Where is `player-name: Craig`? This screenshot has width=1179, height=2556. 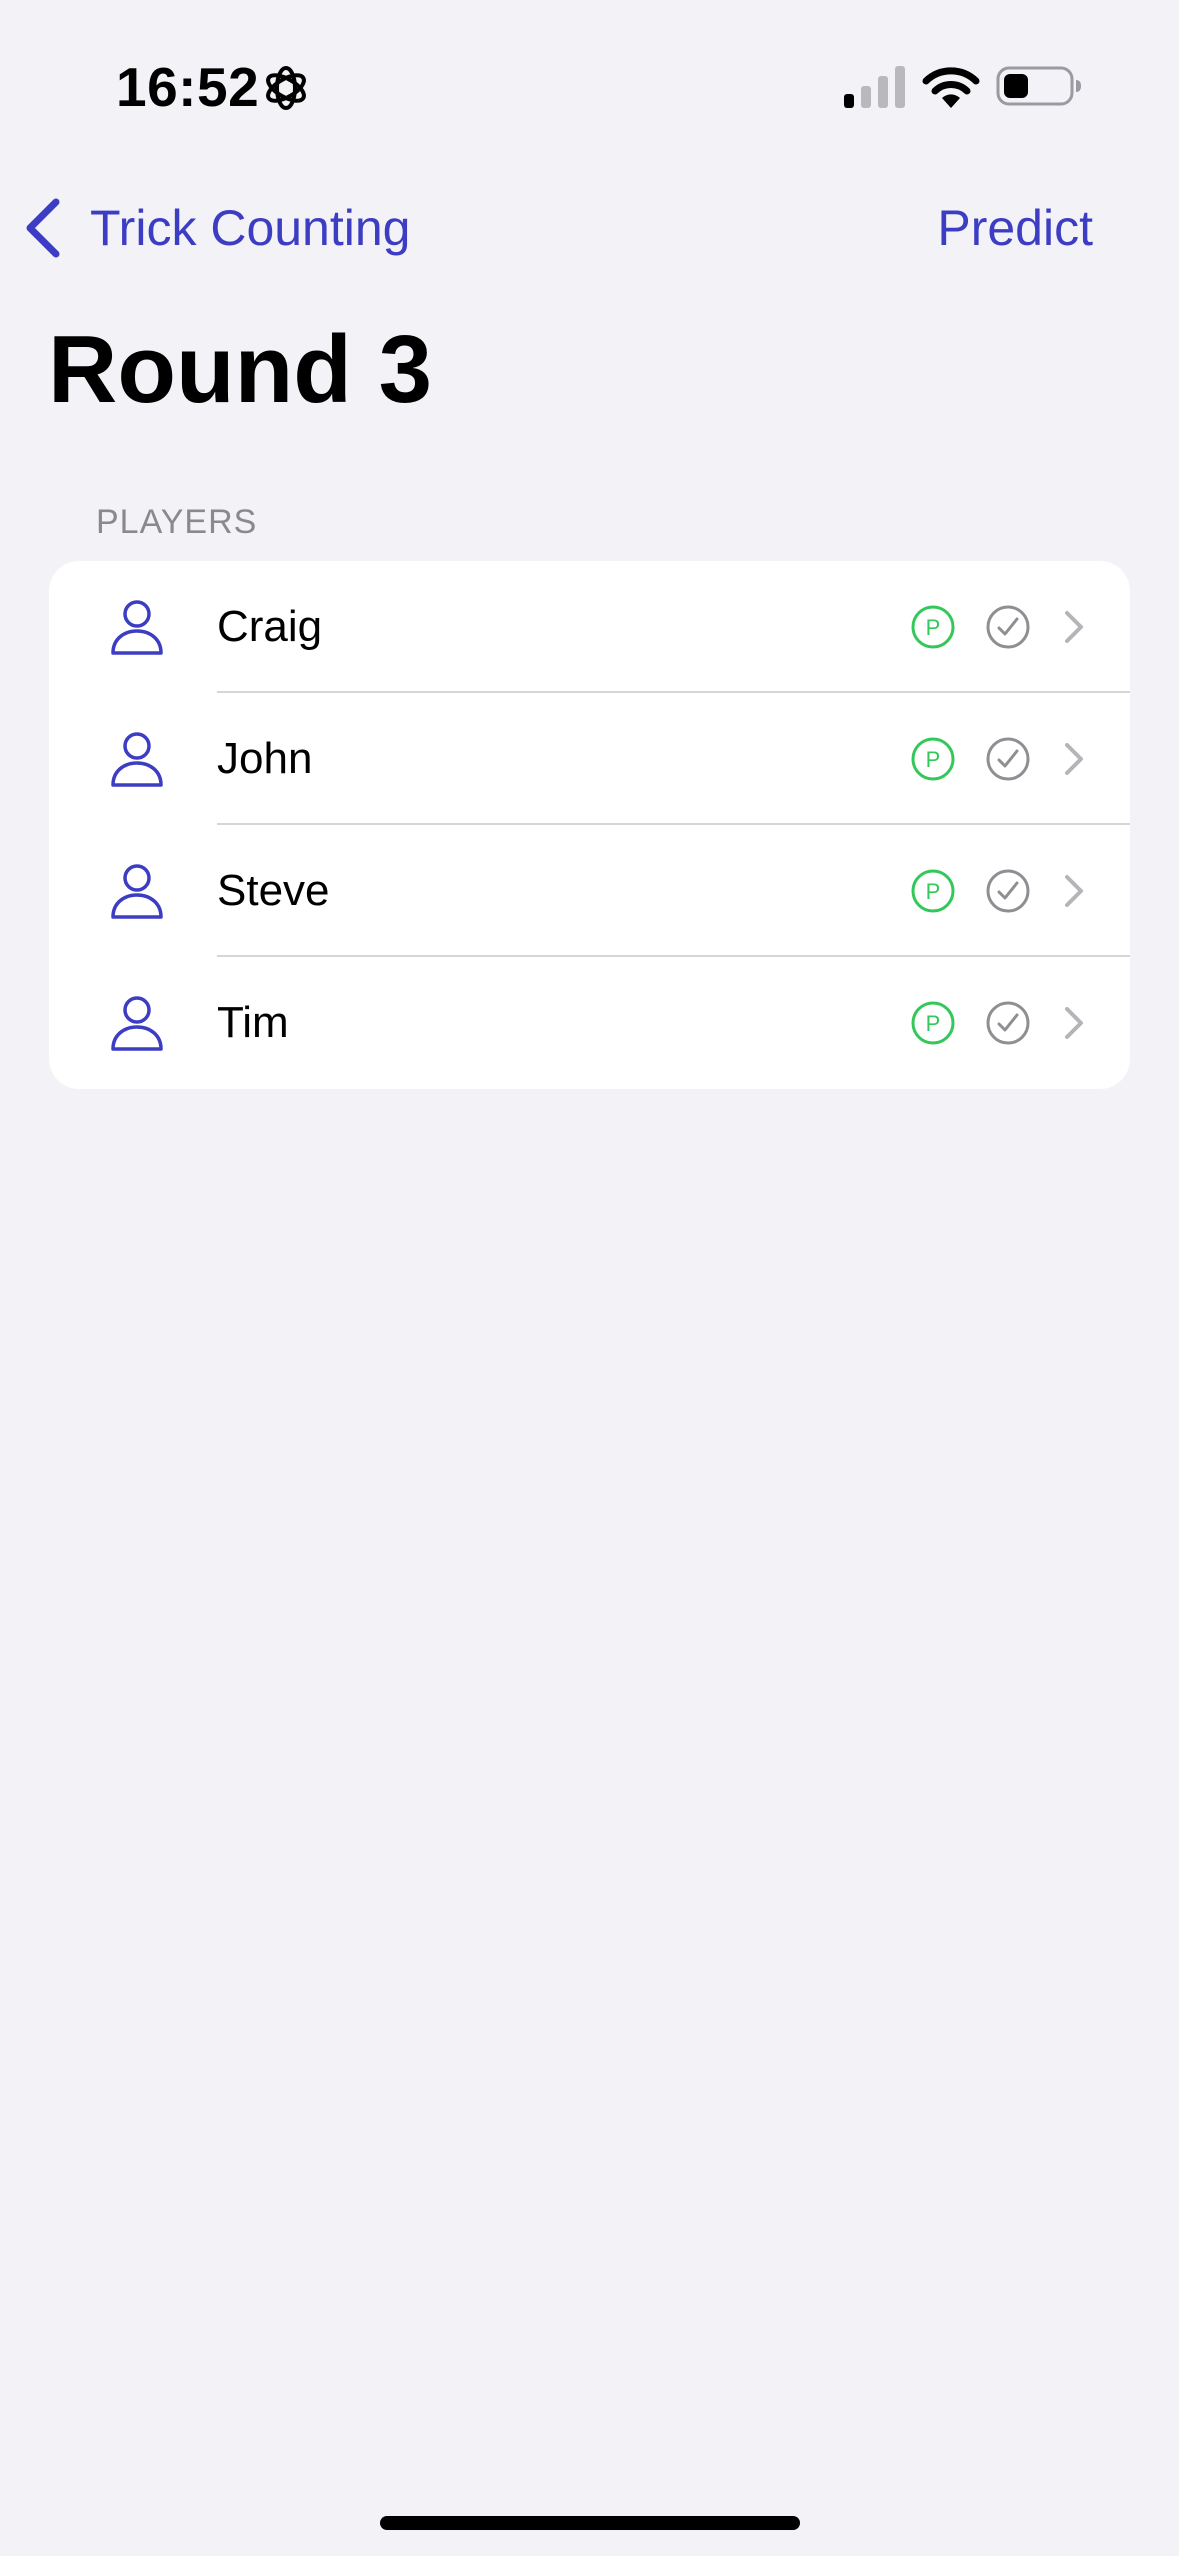
player-name: Craig is located at coordinates (270, 626).